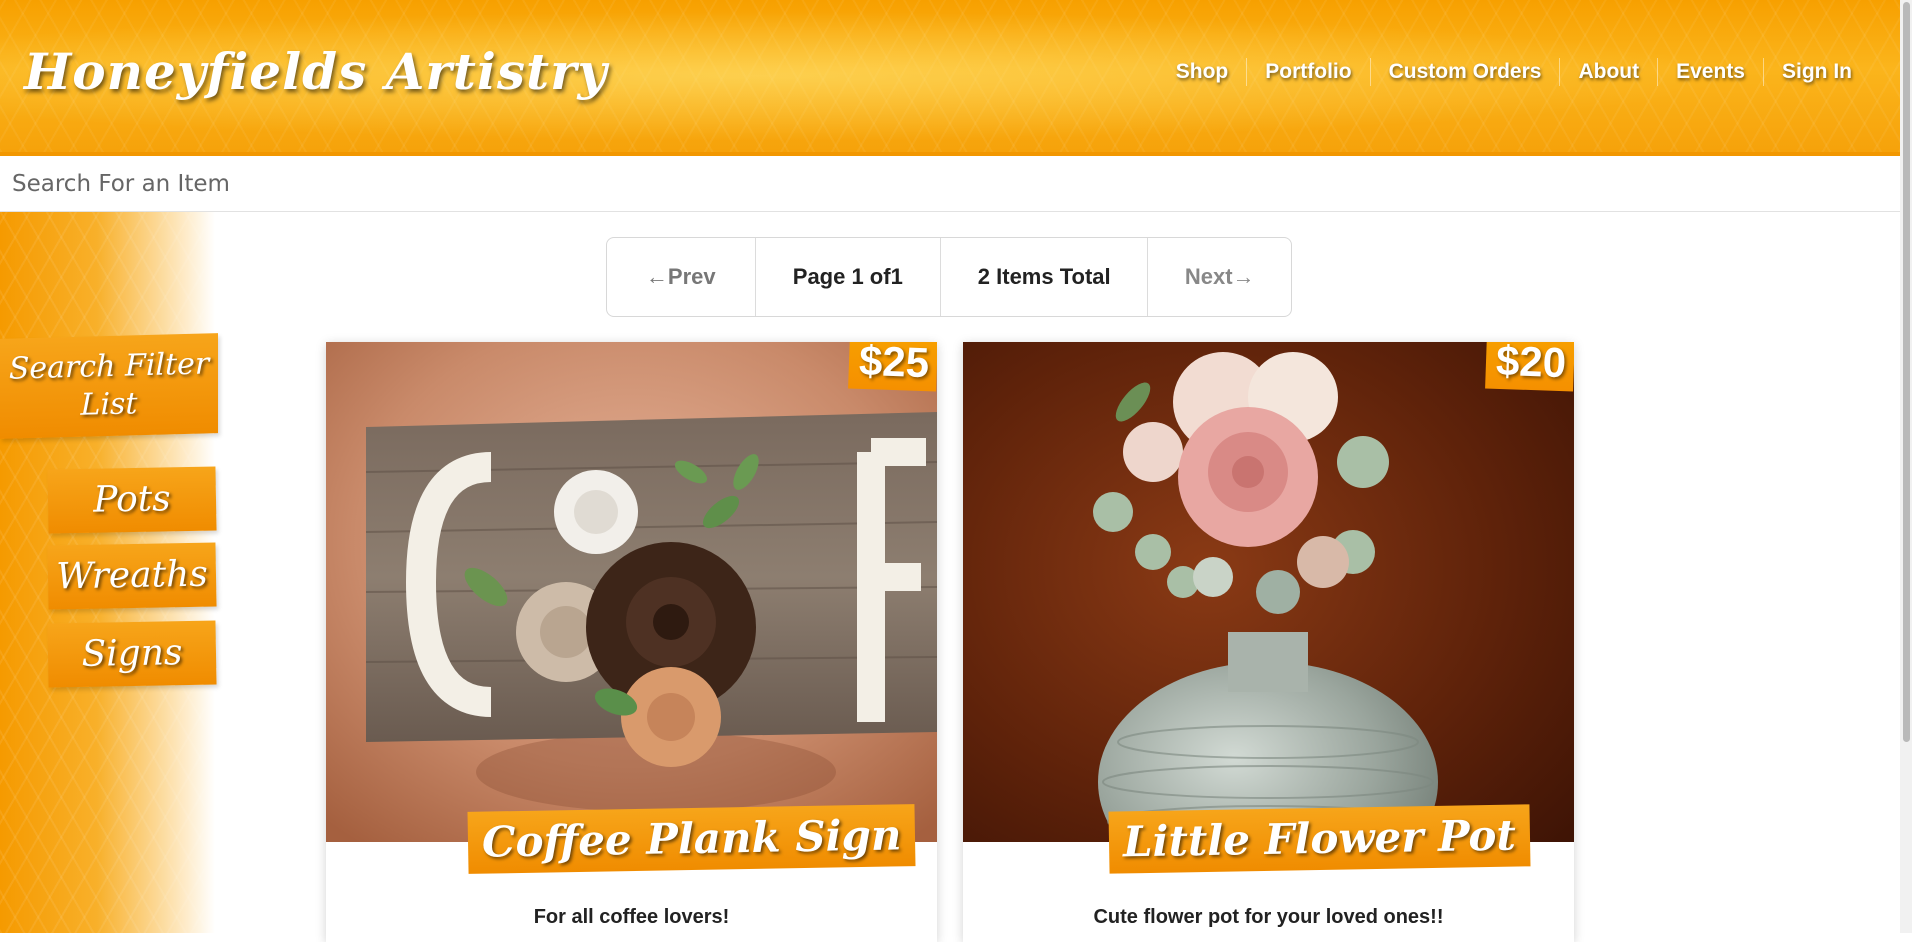 The height and width of the screenshot is (942, 1912). I want to click on next-page-button: Next →, so click(1219, 277).